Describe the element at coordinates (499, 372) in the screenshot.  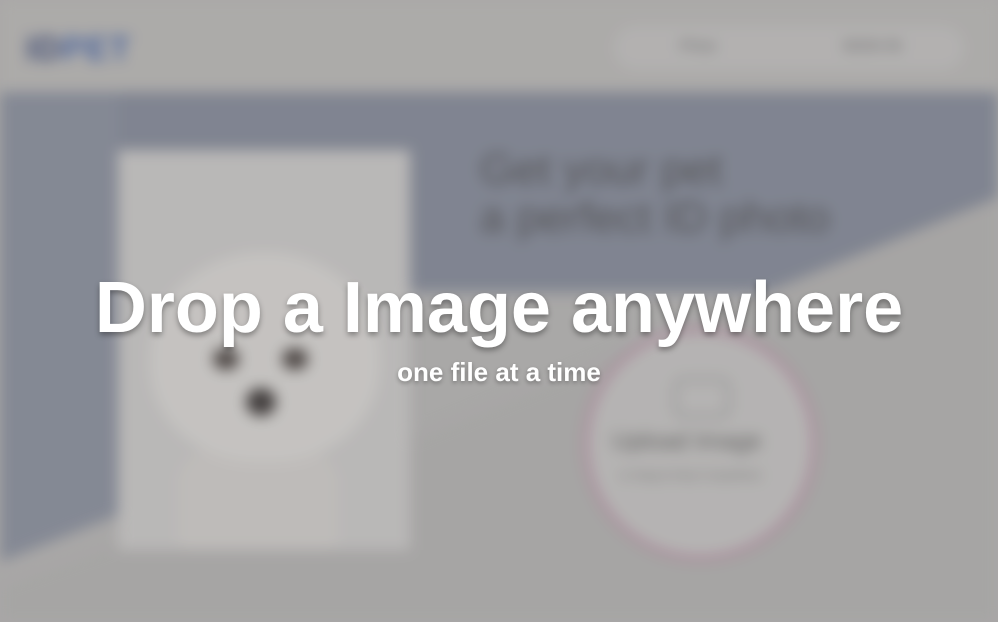
I see `drop-overlay-subtitle: one file at a time` at that location.